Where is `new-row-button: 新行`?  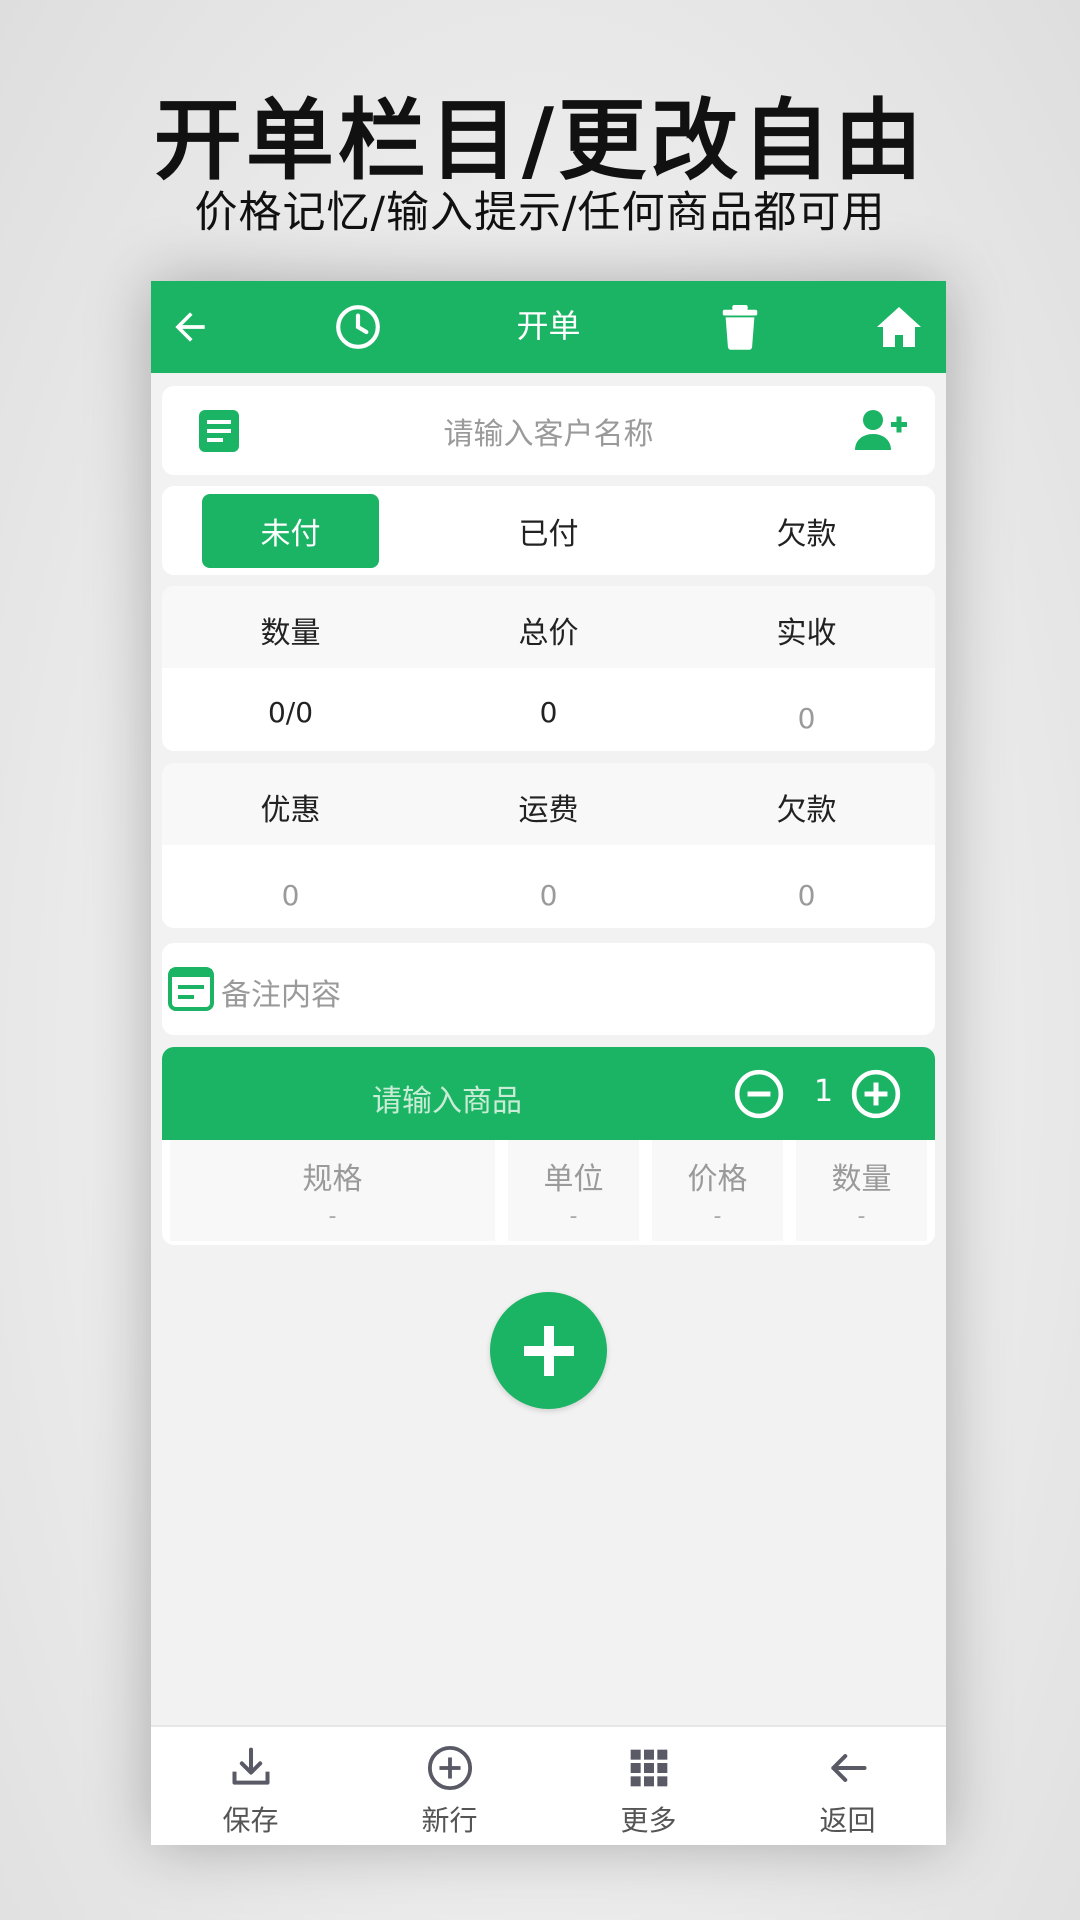 new-row-button: 新行 is located at coordinates (449, 1790).